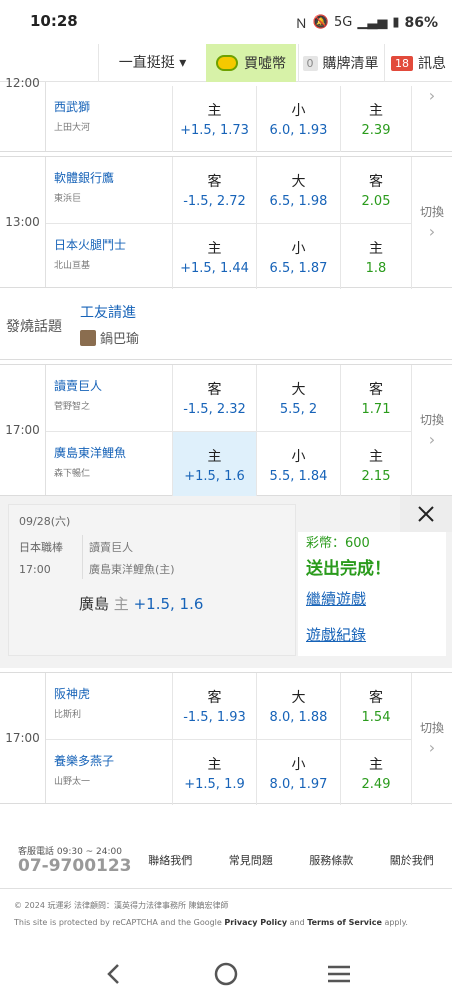 Image resolution: width=452 pixels, height=1000 pixels. Describe the element at coordinates (113, 385) in the screenshot. I see `team-name: 讀賣巨人` at that location.